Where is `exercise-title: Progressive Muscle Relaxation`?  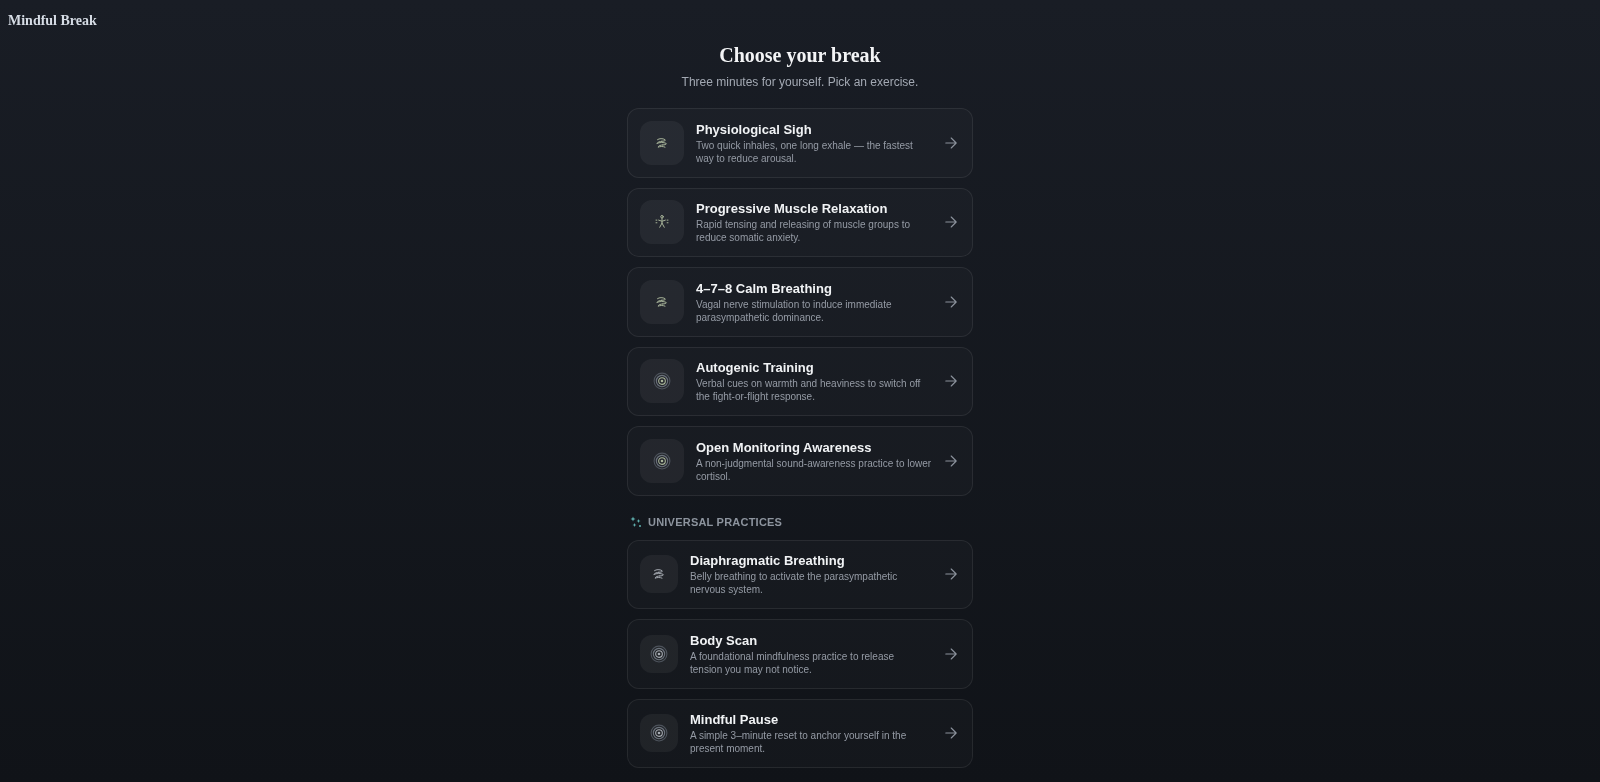
exercise-title: Progressive Muscle Relaxation is located at coordinates (792, 209).